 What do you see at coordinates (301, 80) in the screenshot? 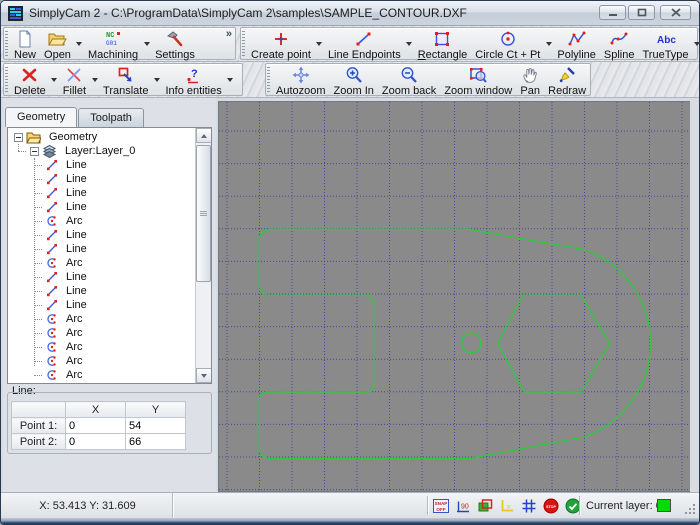
I see `toolbar-button-autozoom: Autozoom` at bounding box center [301, 80].